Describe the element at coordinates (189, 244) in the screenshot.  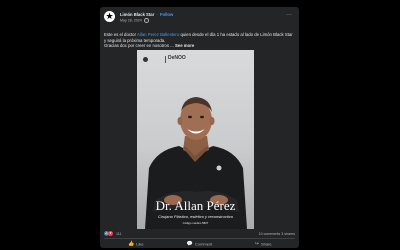
I see `comment-icon: 💬` at that location.